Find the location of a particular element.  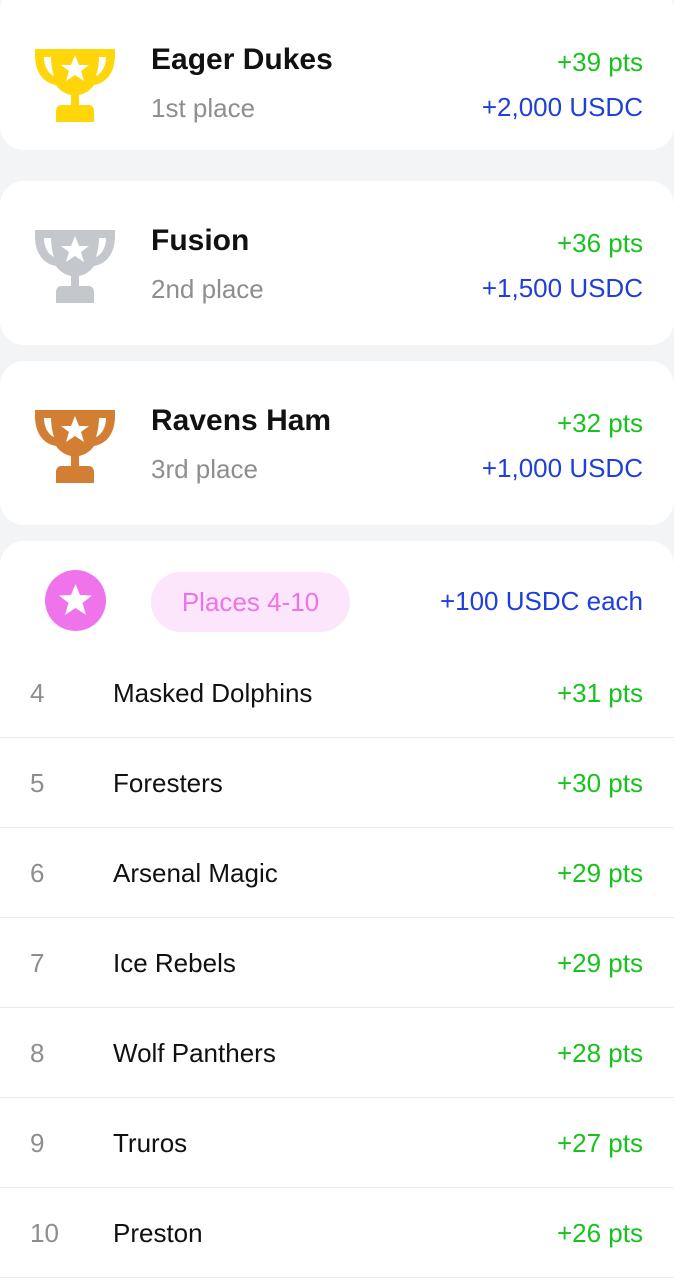

team-points: +32 pts is located at coordinates (599, 423).